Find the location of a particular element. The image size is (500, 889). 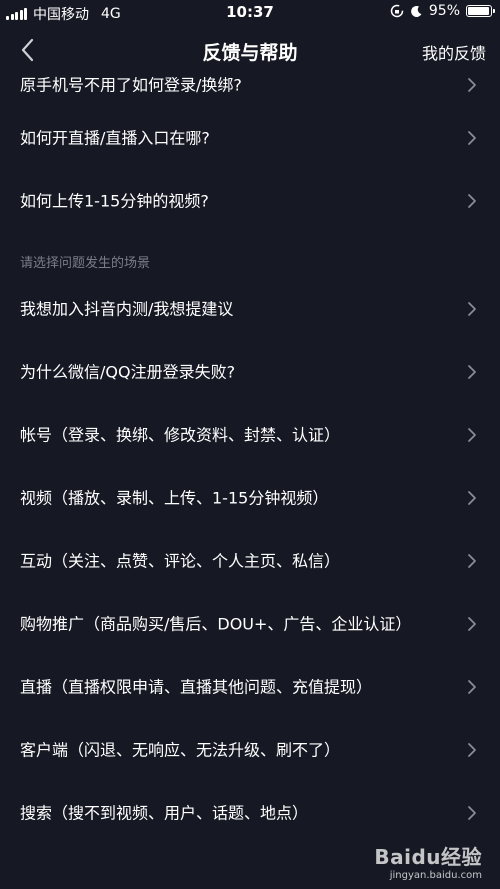

battery-percent: 95% is located at coordinates (444, 11).